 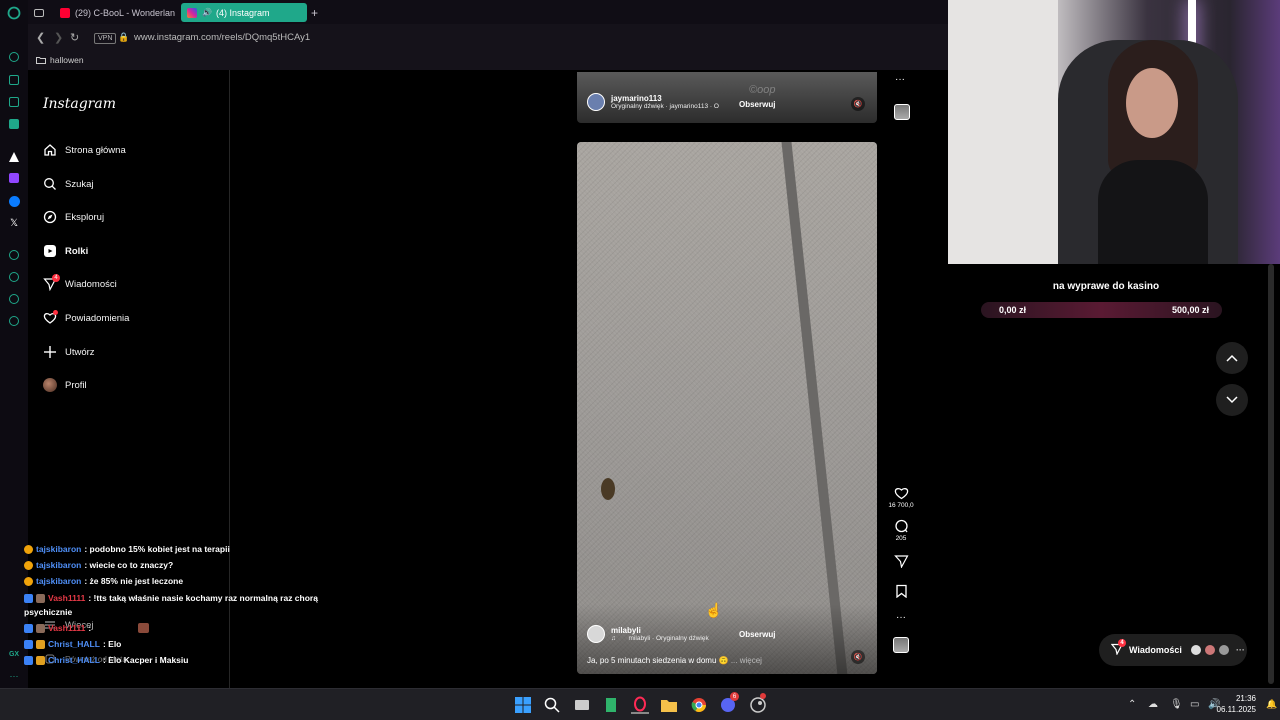 I want to click on aria-icon, so click(x=14, y=157).